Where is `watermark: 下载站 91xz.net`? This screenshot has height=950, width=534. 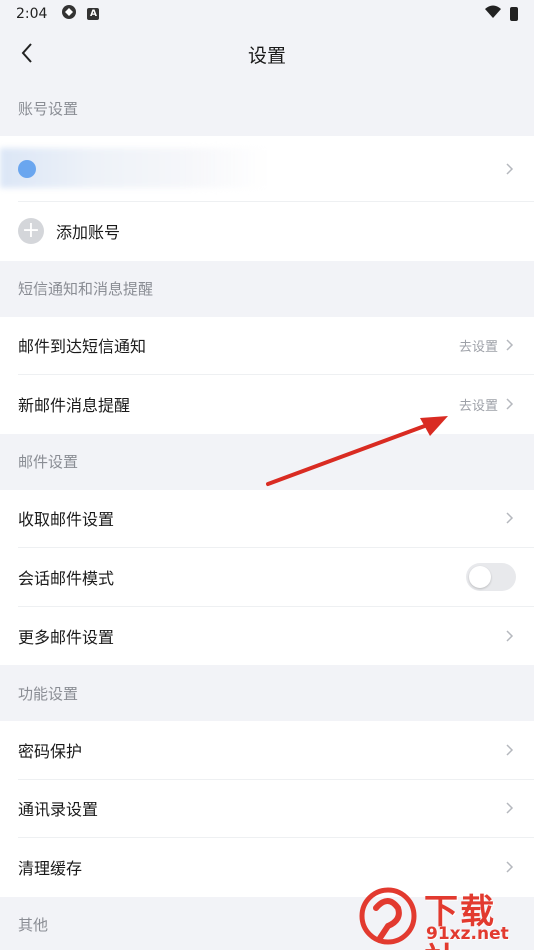 watermark: 下载站 91xz.net is located at coordinates (444, 917).